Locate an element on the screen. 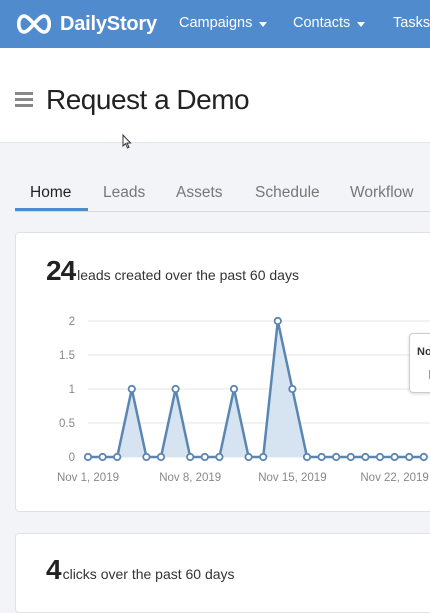  y-tick-label: 0.5 is located at coordinates (67, 424).